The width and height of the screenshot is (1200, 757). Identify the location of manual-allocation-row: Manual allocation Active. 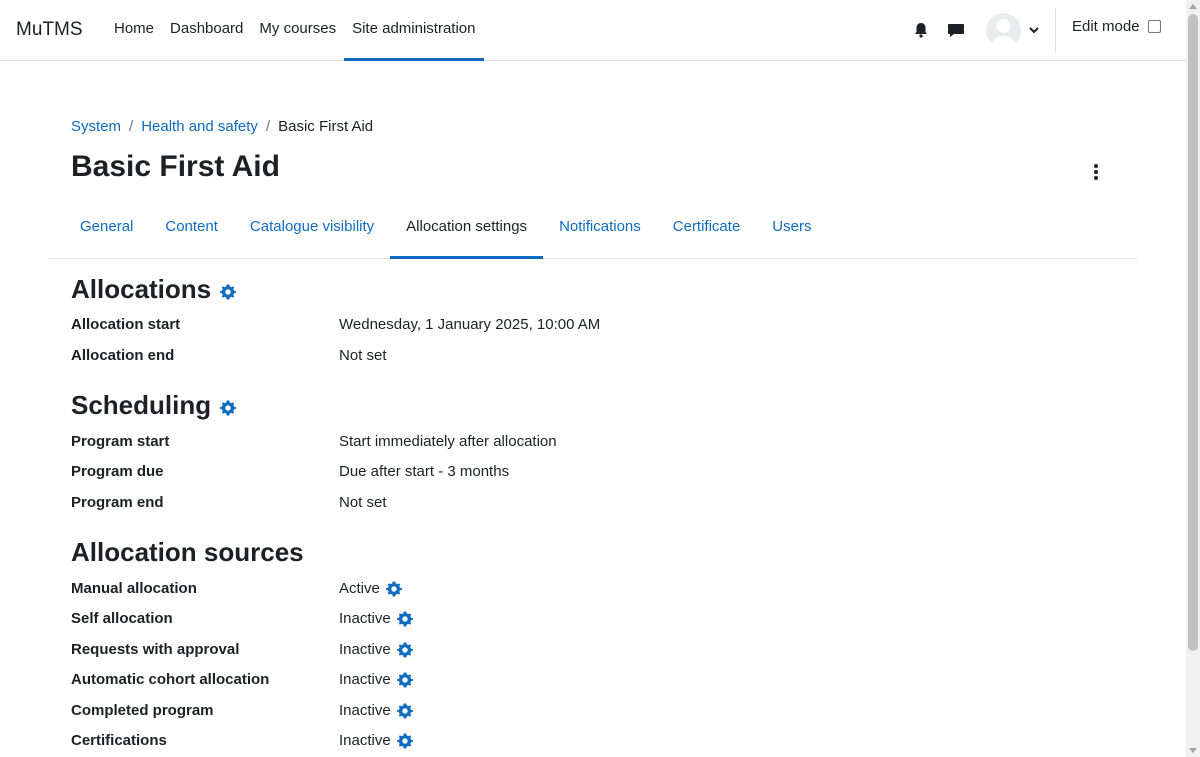
(521, 591).